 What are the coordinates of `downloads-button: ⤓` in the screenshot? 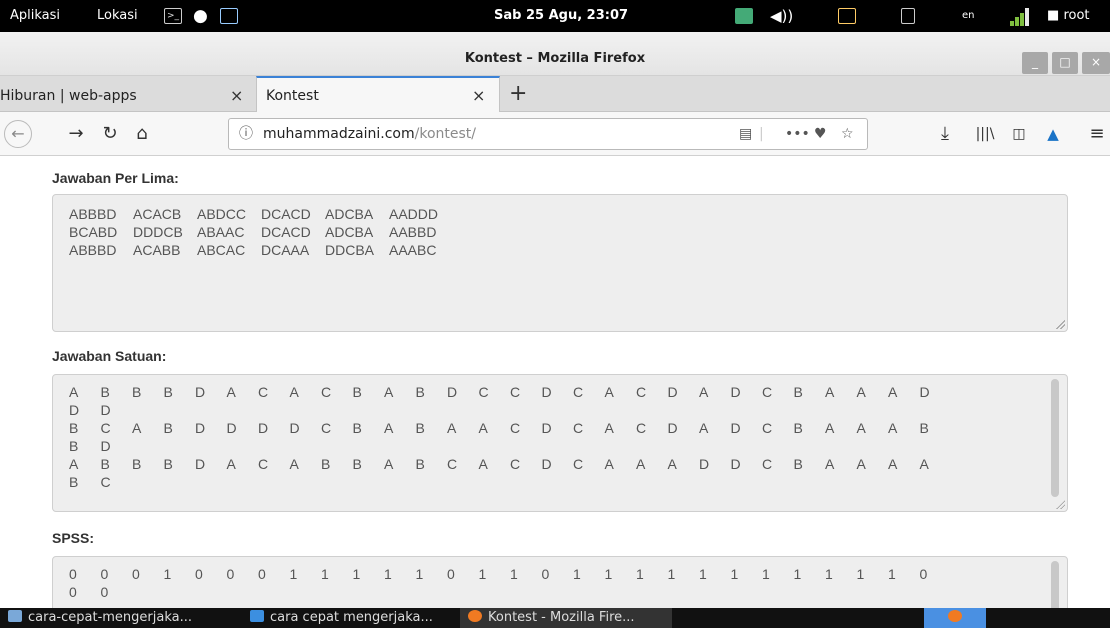 It's located at (945, 134).